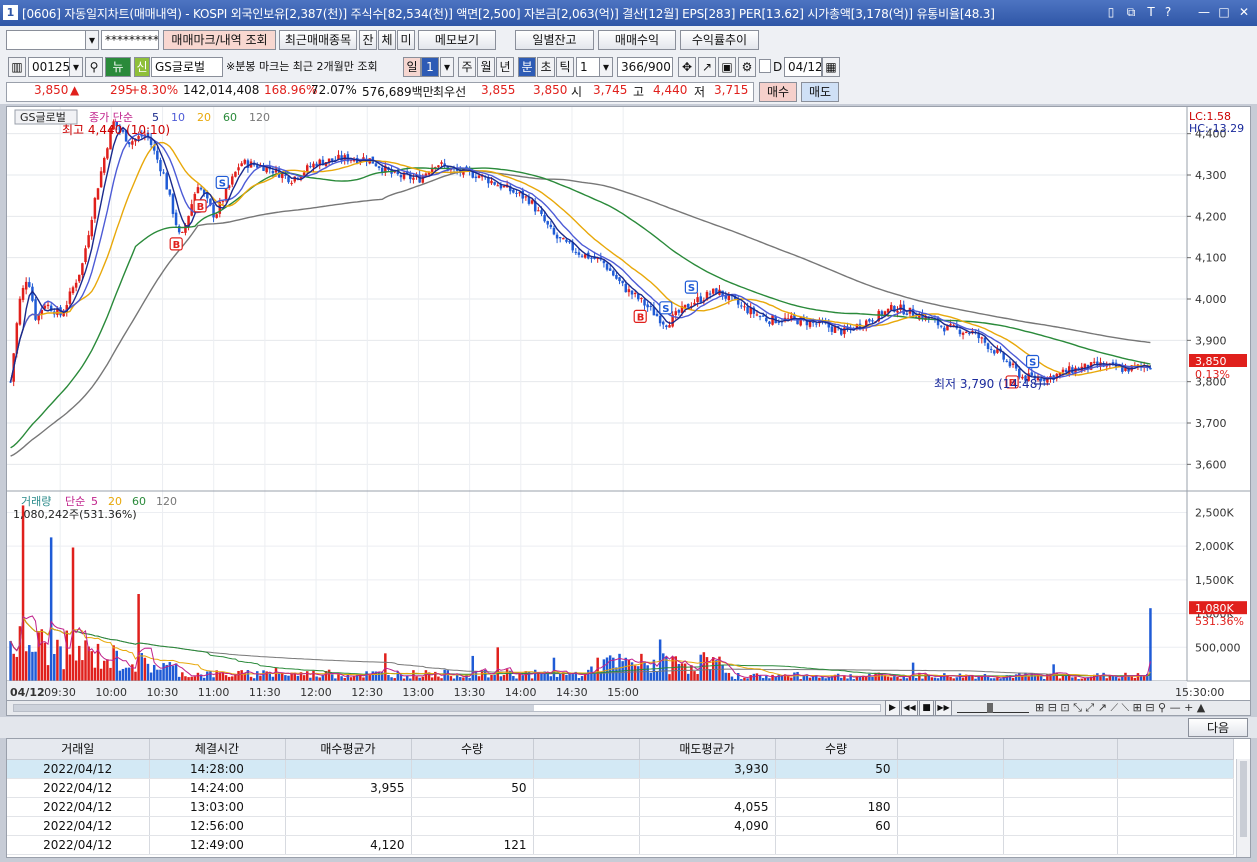  I want to click on help-icon: ?, so click(1168, 12).